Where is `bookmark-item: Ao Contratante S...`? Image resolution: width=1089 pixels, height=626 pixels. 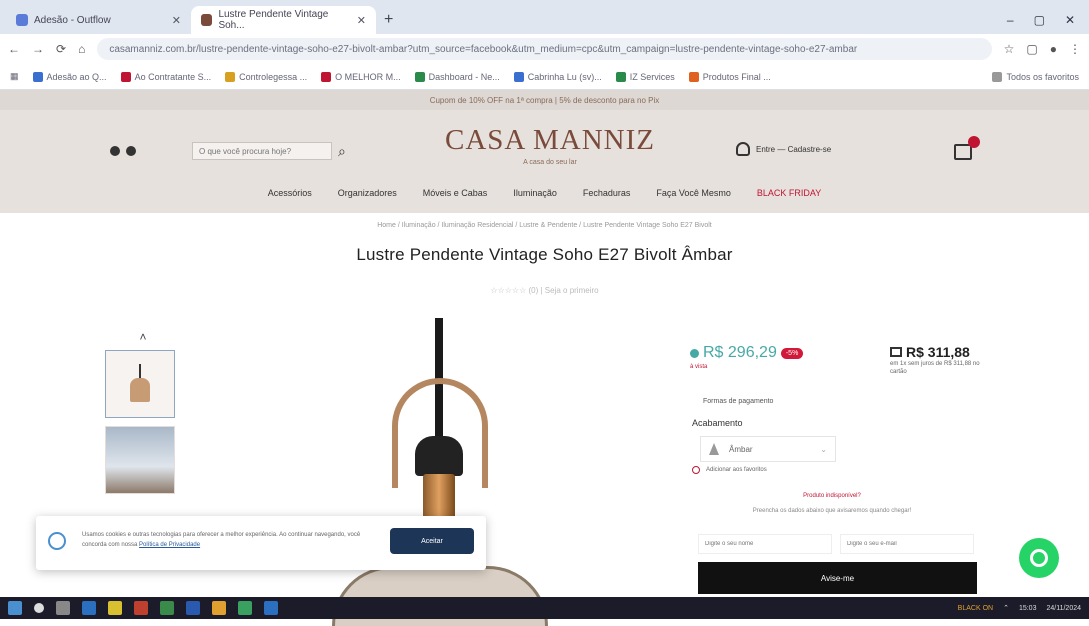 bookmark-item: Ao Contratante S... is located at coordinates (165, 76).